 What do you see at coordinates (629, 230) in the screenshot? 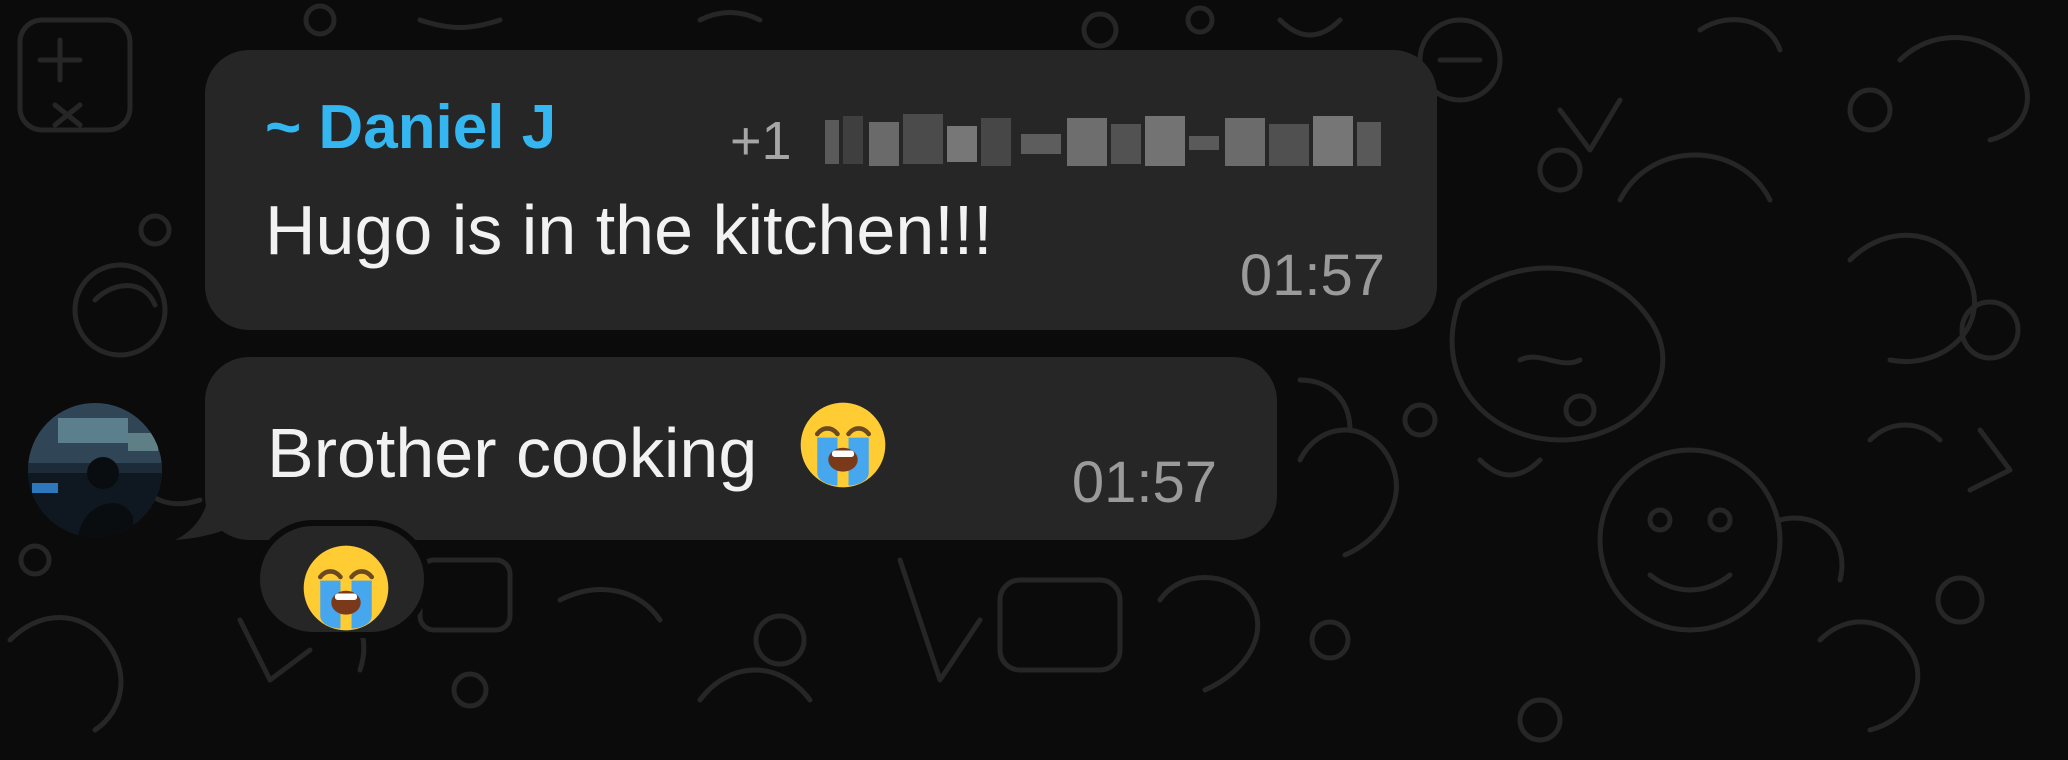
I see `message-text: Hugo is in the kitchen!!!` at bounding box center [629, 230].